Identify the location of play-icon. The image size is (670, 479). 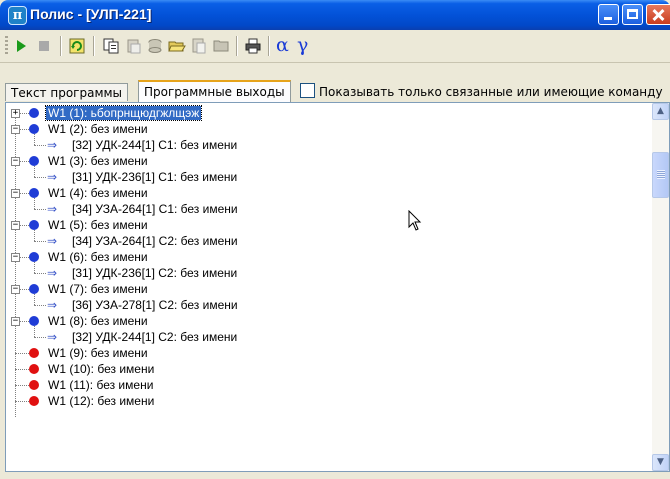
(21, 46).